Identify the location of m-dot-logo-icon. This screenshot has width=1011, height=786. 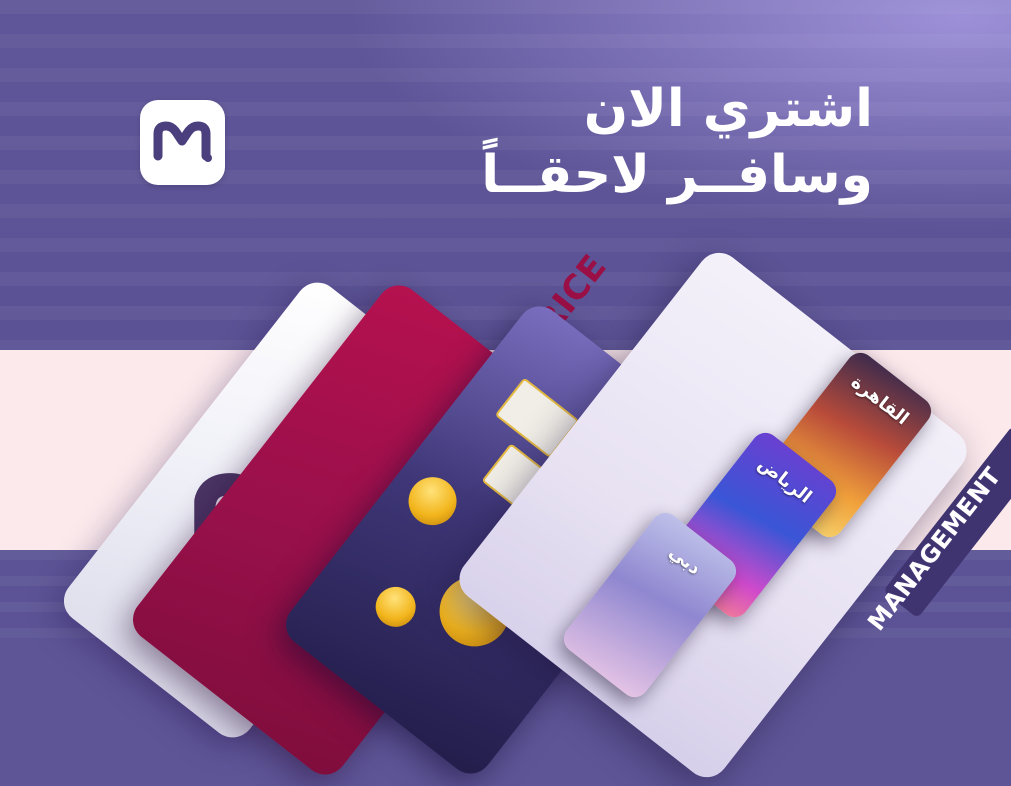
(182, 142).